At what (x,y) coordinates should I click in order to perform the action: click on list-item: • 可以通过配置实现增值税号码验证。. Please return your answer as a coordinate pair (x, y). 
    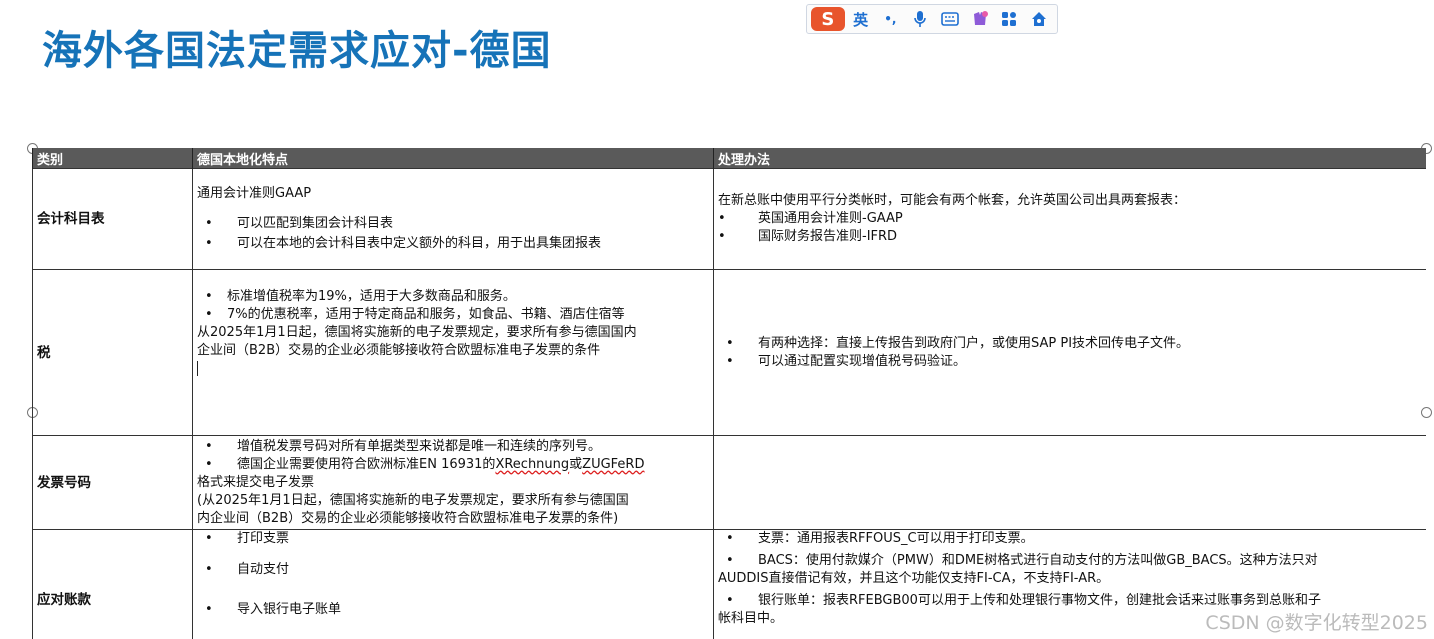
    Looking at the image, I should click on (846, 361).